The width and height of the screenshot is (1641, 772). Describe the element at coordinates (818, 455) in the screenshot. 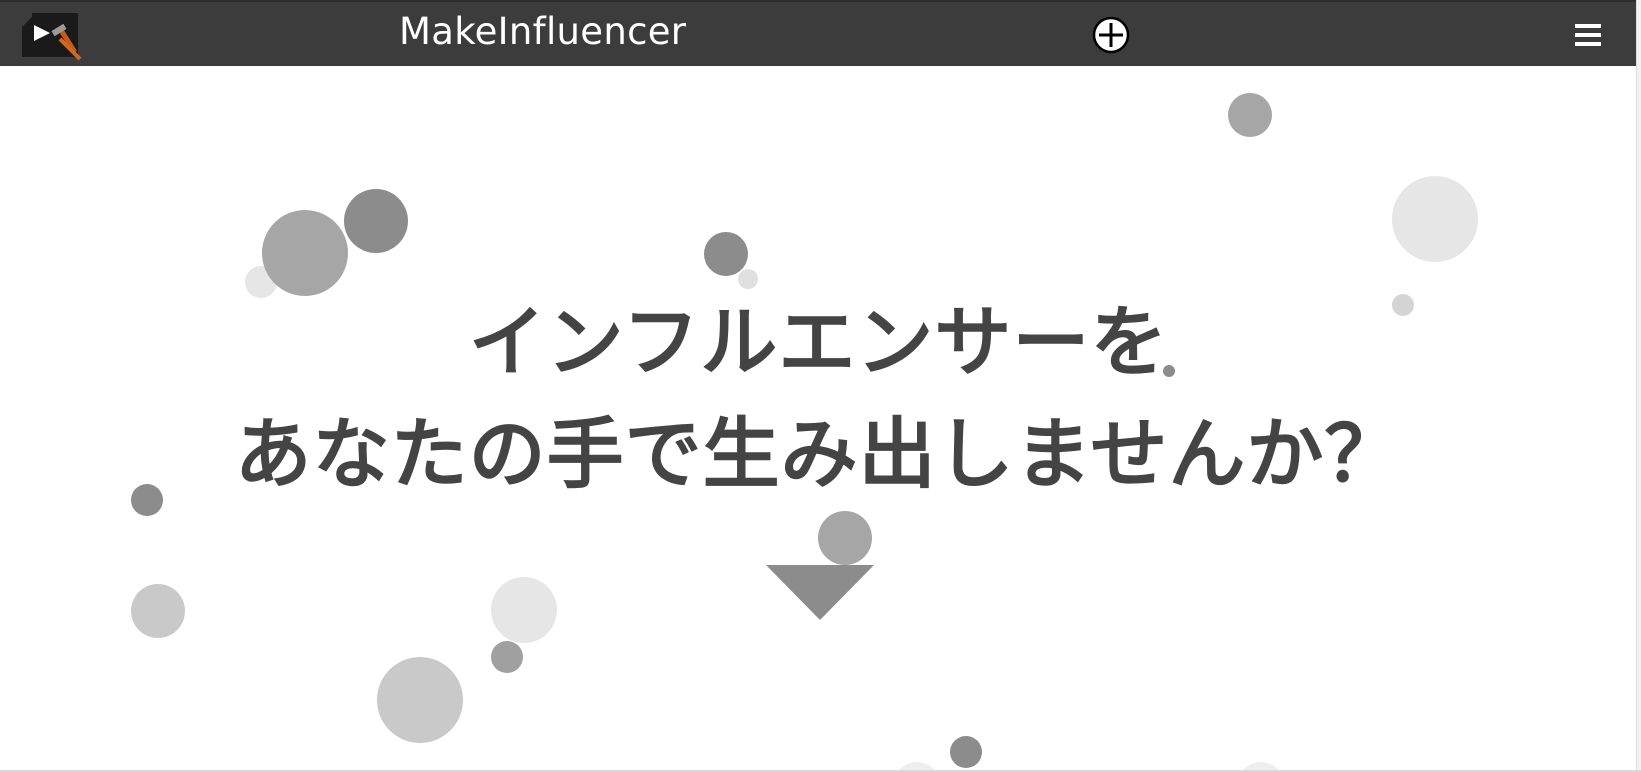

I see `hero-line-2: あなたの手で生み出しませんか？` at that location.